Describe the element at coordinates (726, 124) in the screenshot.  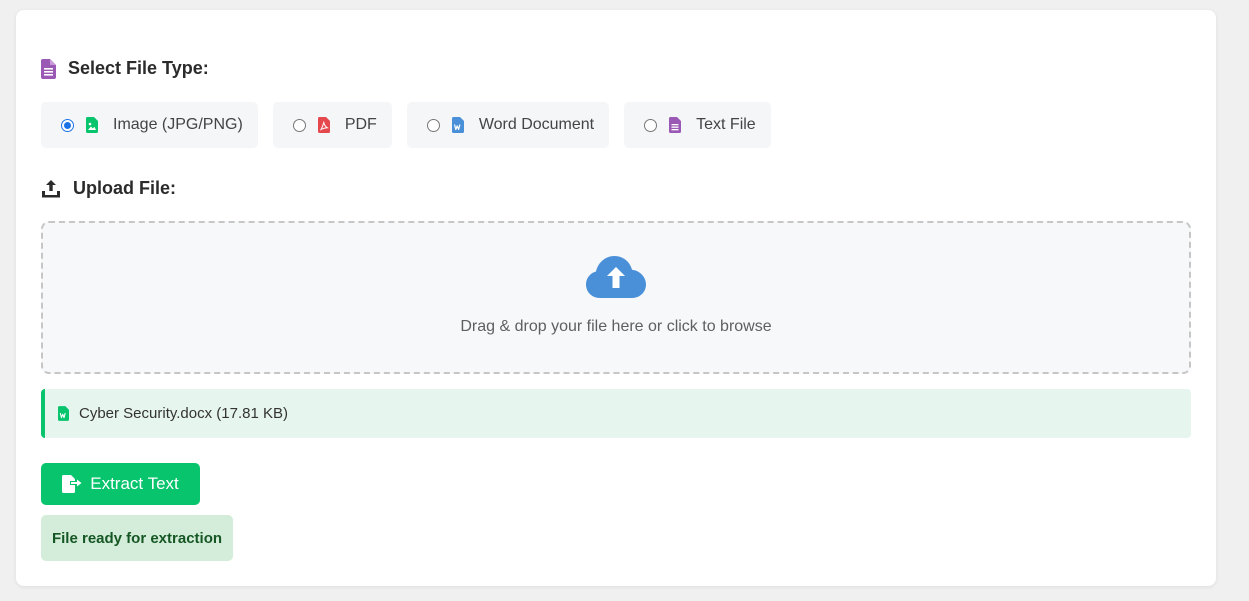
I see `file-type-label: Text File` at that location.